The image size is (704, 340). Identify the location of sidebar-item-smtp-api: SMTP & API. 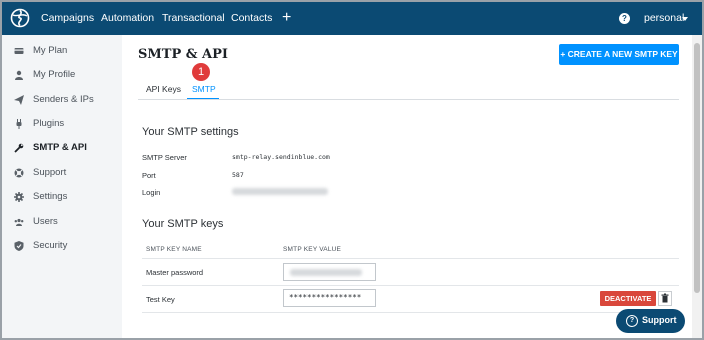
(62, 149).